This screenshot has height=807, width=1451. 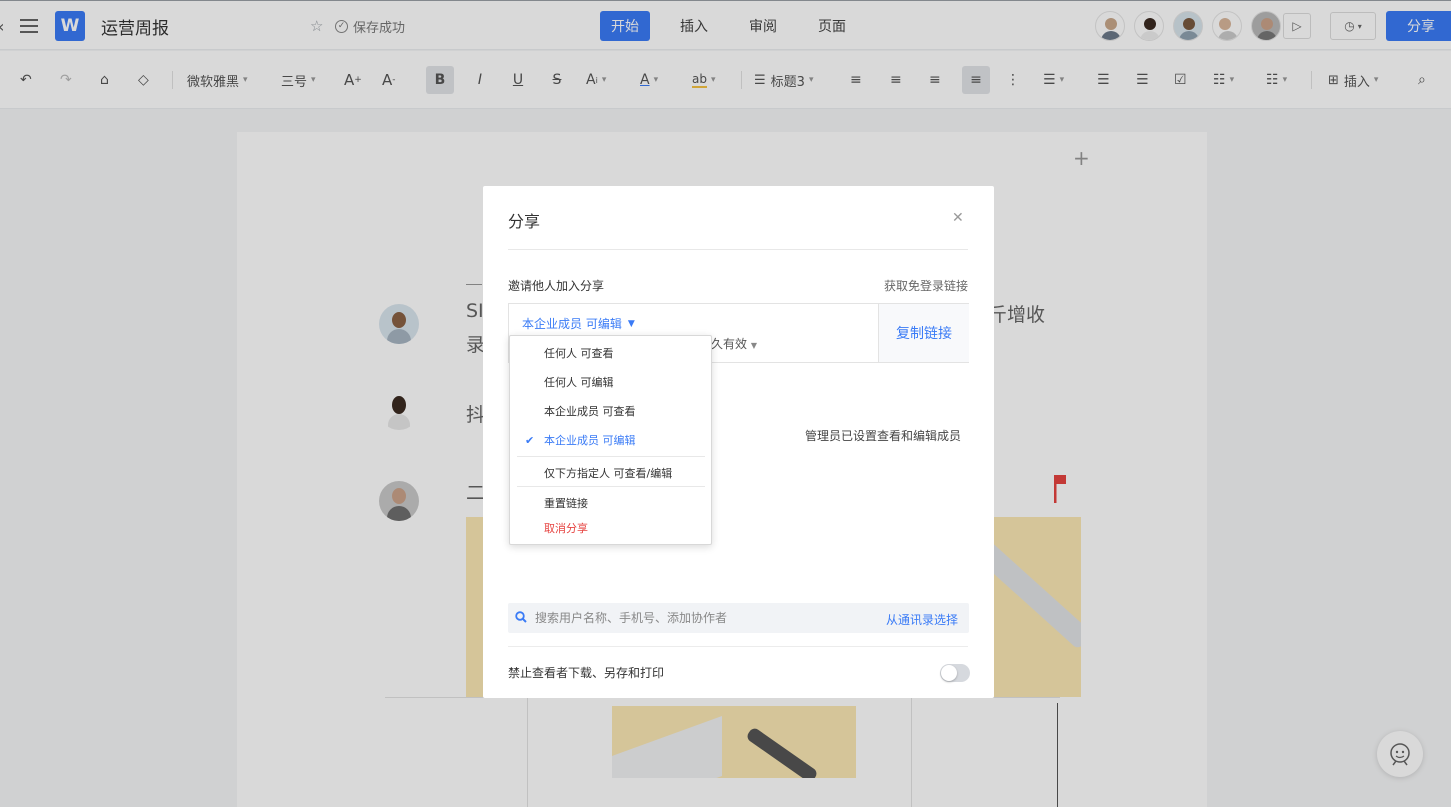 What do you see at coordinates (556, 286) in the screenshot?
I see `invite-label: 邀请他人加入分享` at bounding box center [556, 286].